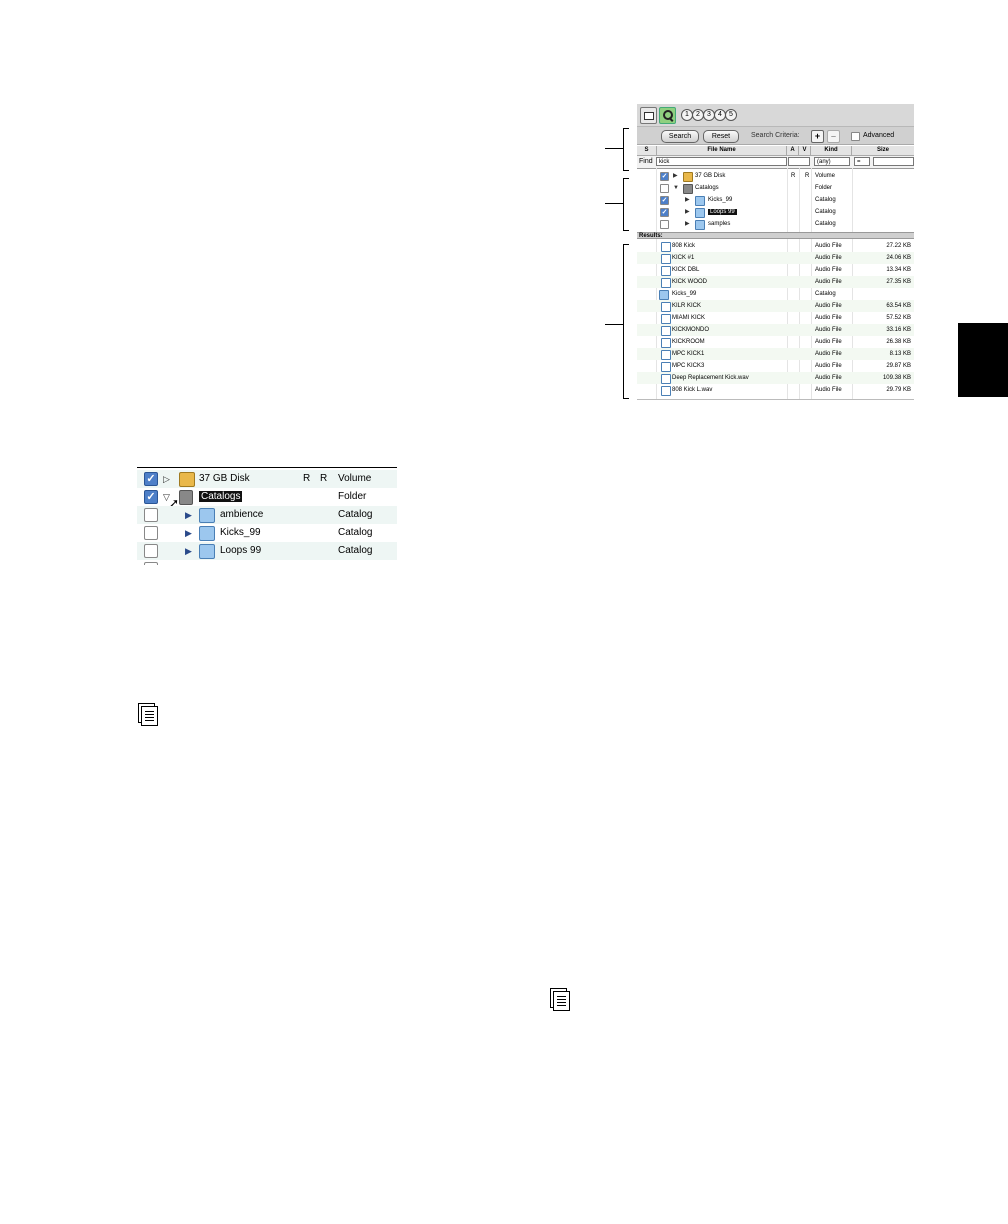 Image resolution: width=1008 pixels, height=1224 pixels. I want to click on location-row: ✓ ▽ Catalogs Folder ➚, so click(267, 499).